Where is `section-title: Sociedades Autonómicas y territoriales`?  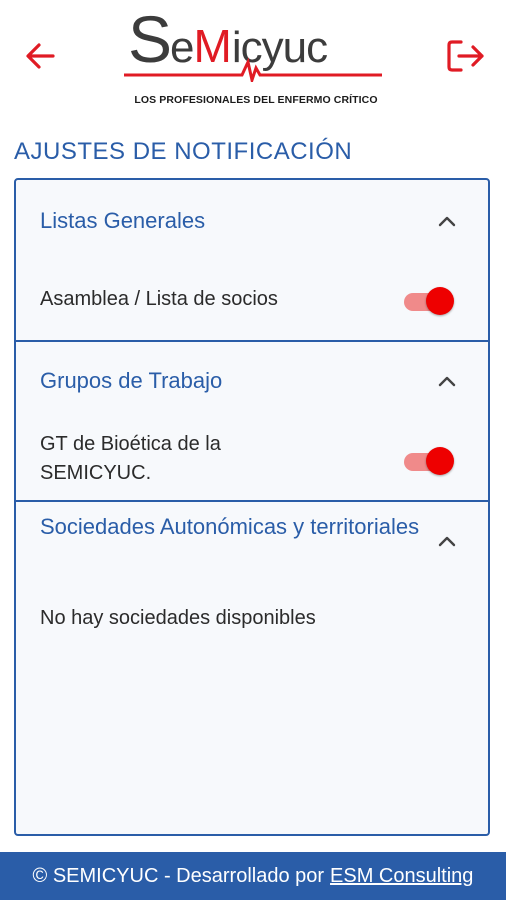 section-title: Sociedades Autonómicas y territoriales is located at coordinates (230, 526).